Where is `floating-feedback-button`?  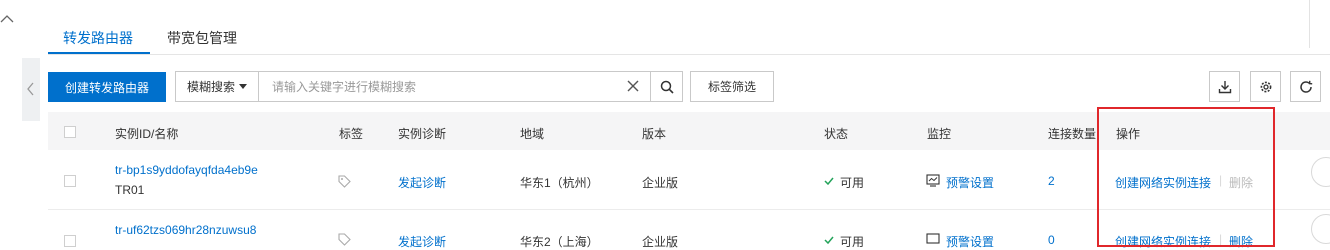 floating-feedback-button is located at coordinates (1320, 229).